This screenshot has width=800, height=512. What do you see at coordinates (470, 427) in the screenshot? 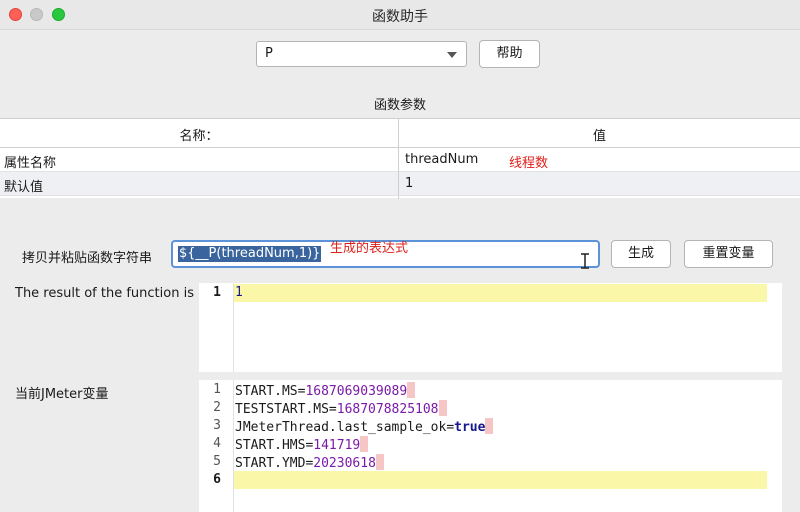
I see `var-value: true` at bounding box center [470, 427].